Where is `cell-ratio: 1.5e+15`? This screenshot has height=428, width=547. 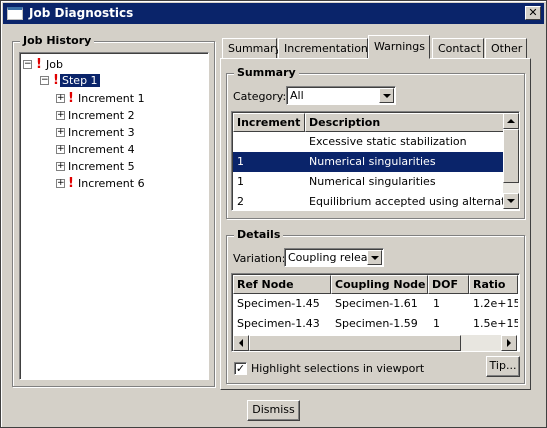
cell-ratio: 1.5e+15 is located at coordinates (495, 323).